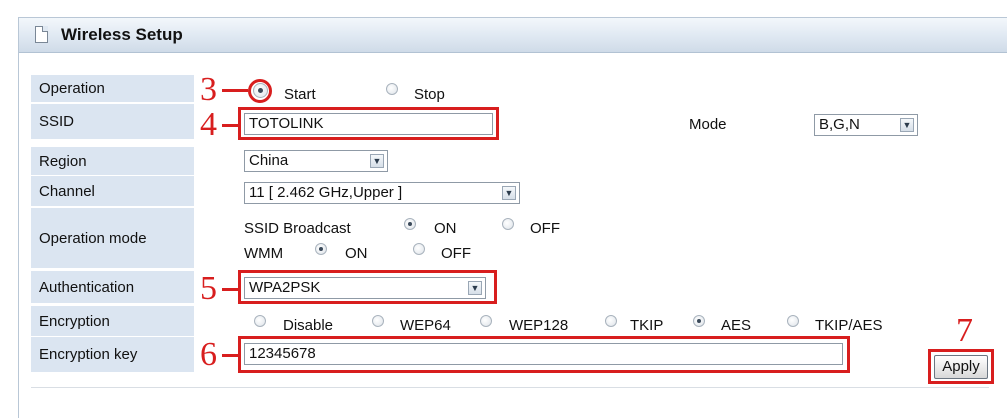  I want to click on region-select-value: China, so click(269, 160).